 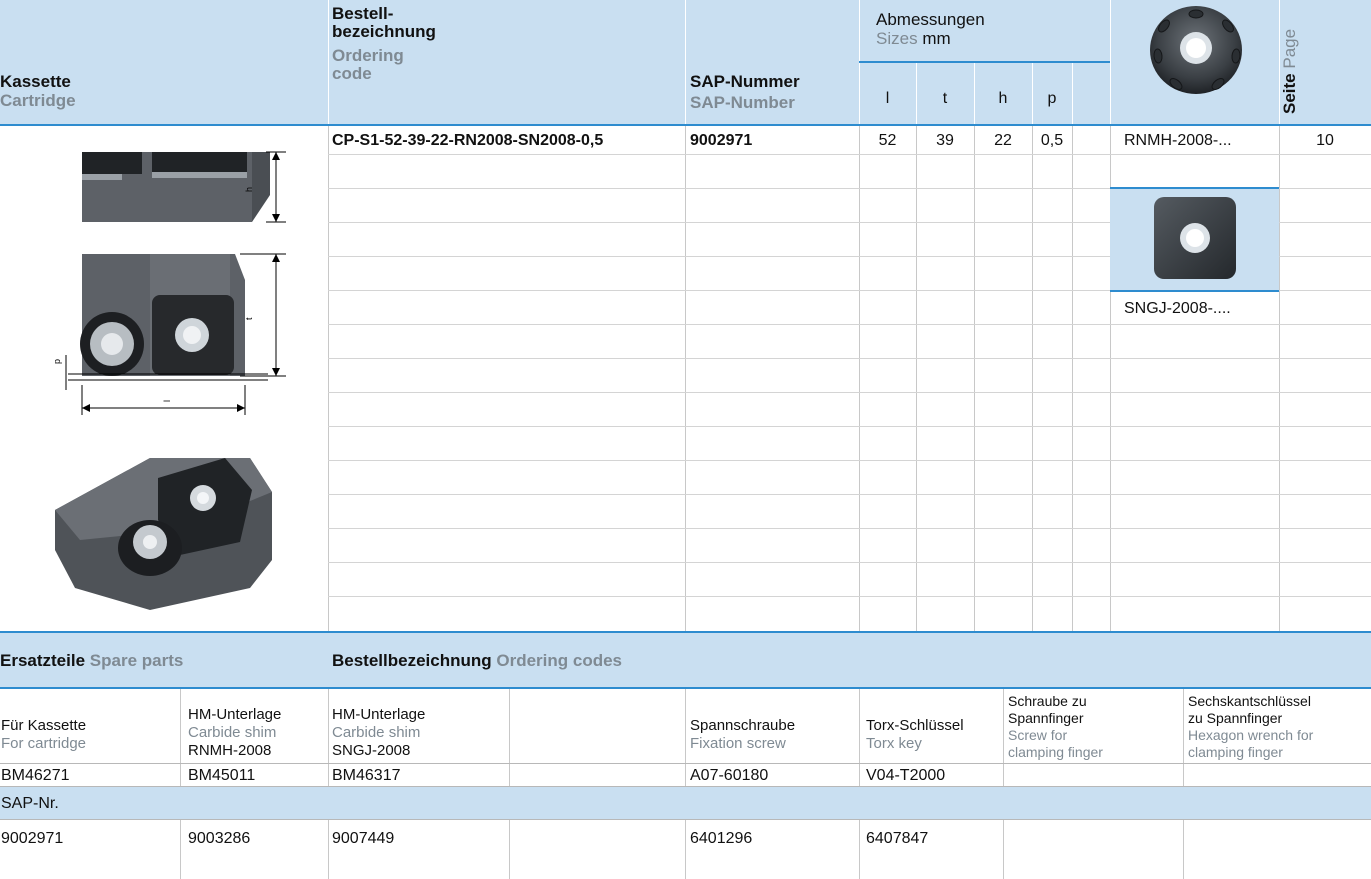 I want to click on col-torx-de: Torx-Schlüssel, so click(x=915, y=725).